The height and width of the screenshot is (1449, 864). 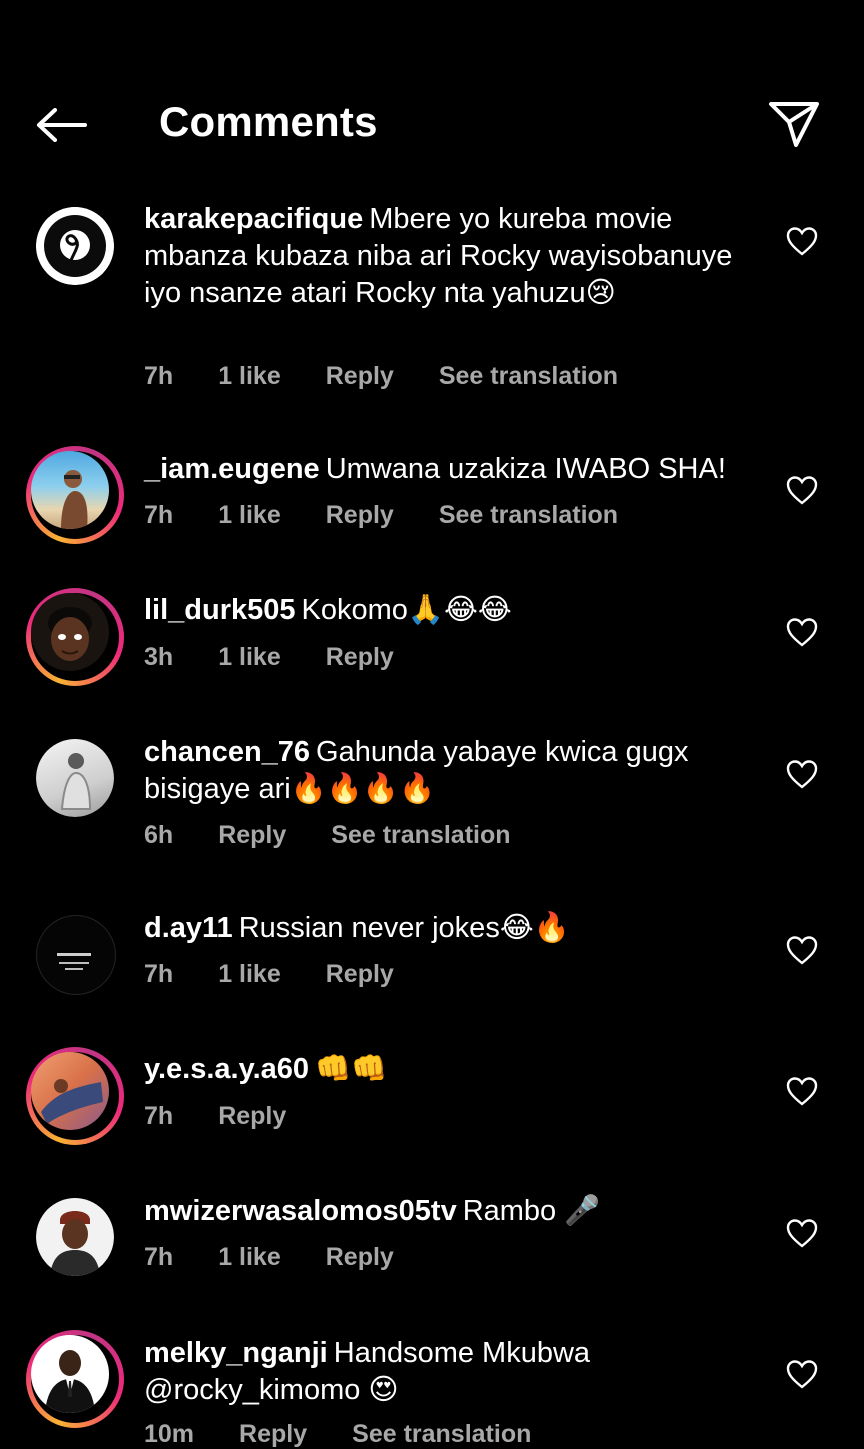 I want to click on share-button, so click(x=794, y=124).